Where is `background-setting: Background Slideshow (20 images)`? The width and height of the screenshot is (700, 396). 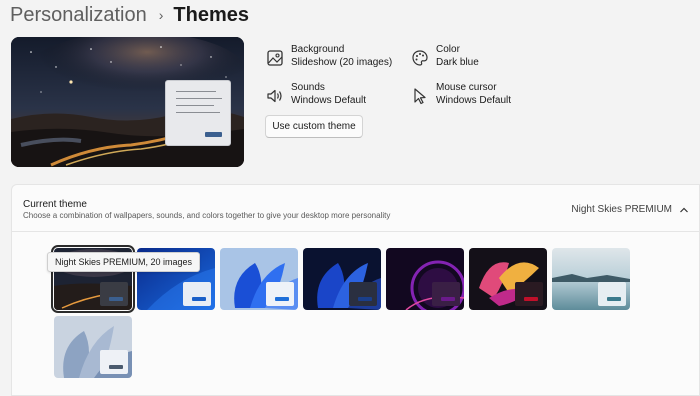
background-setting: Background Slideshow (20 images) is located at coordinates (328, 56).